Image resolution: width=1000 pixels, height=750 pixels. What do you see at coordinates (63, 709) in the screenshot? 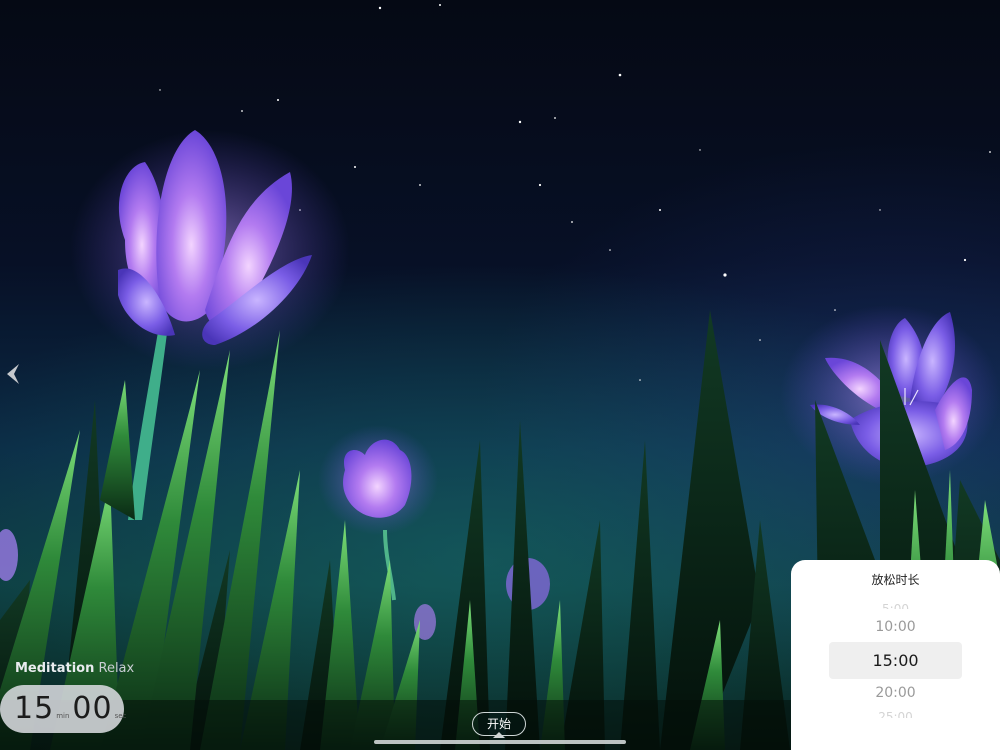
I see `countdown-timer: 15 min 00 sec` at bounding box center [63, 709].